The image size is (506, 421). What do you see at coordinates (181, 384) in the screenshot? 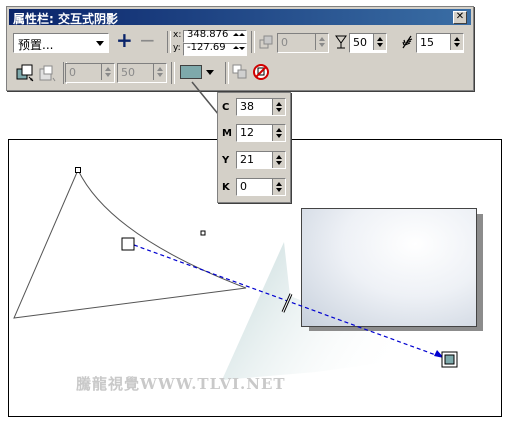
I see `watermark-text: 騰龍視覺WWW.TLVI.NET` at bounding box center [181, 384].